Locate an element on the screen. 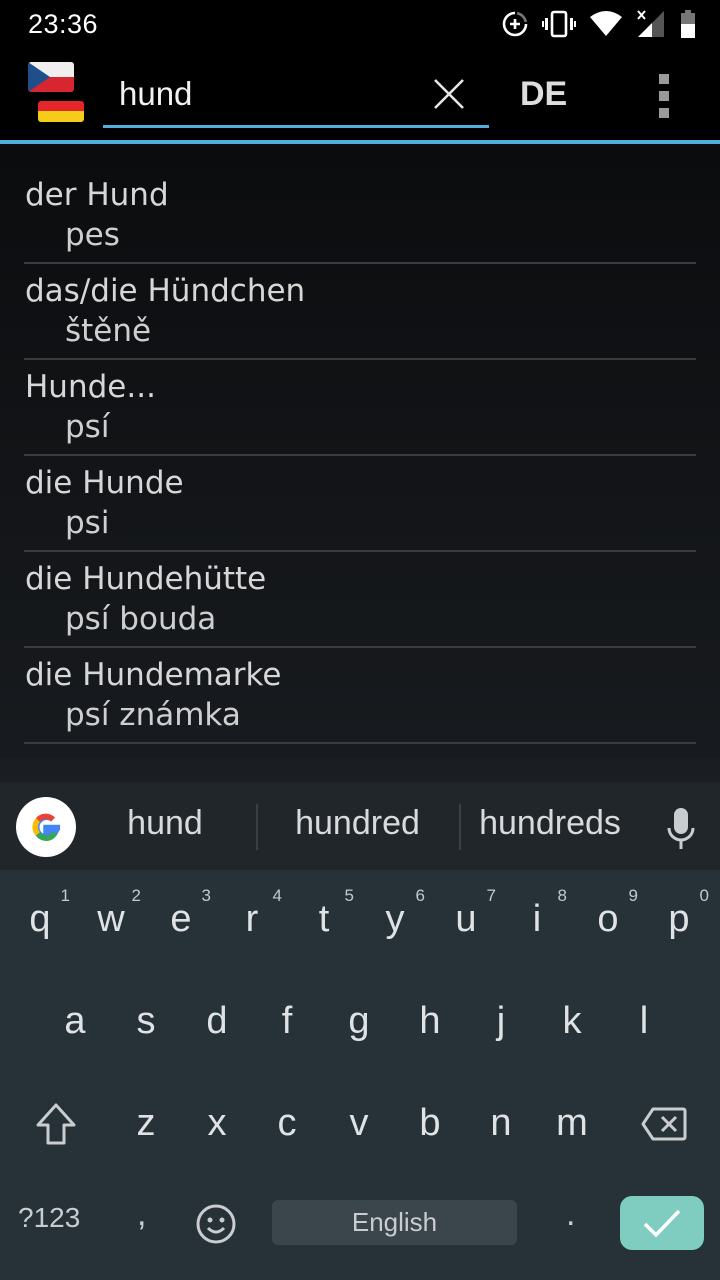 This screenshot has width=720, height=1280. overflow-menu-button is located at coordinates (664, 96).